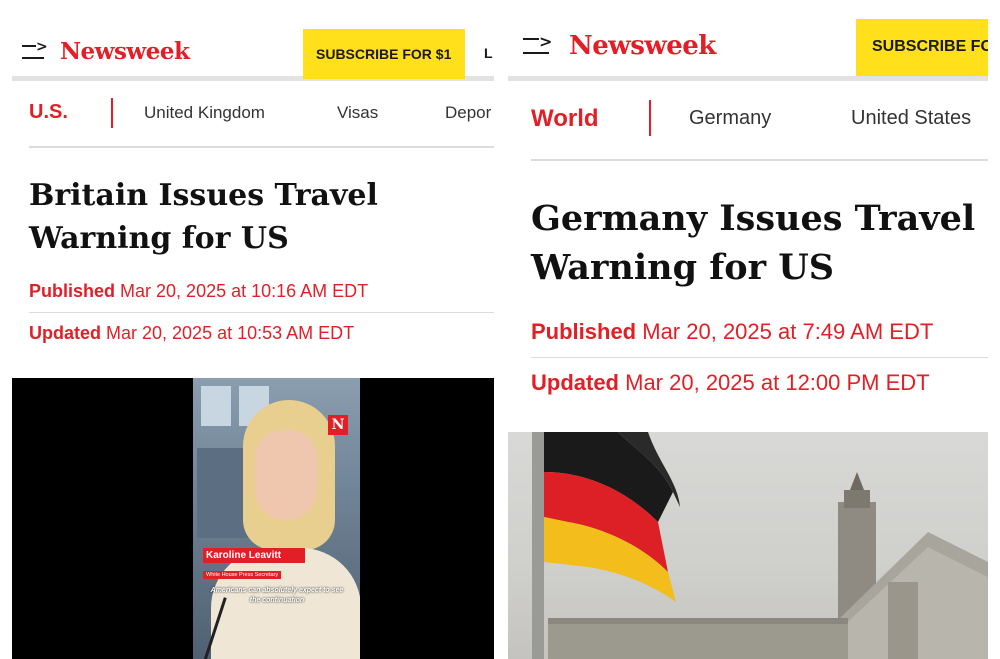  I want to click on nav-link-deportation: Depor, so click(468, 113).